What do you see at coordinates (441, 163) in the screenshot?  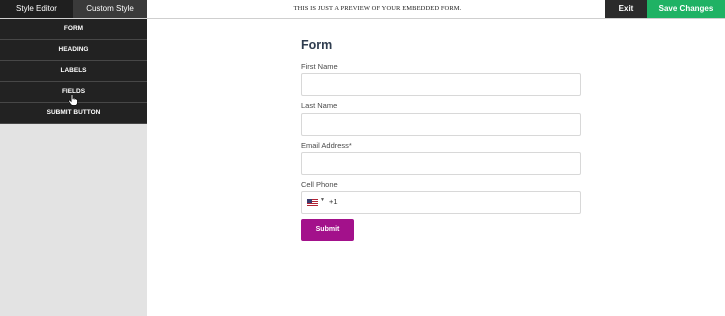 I see `email-address-input` at bounding box center [441, 163].